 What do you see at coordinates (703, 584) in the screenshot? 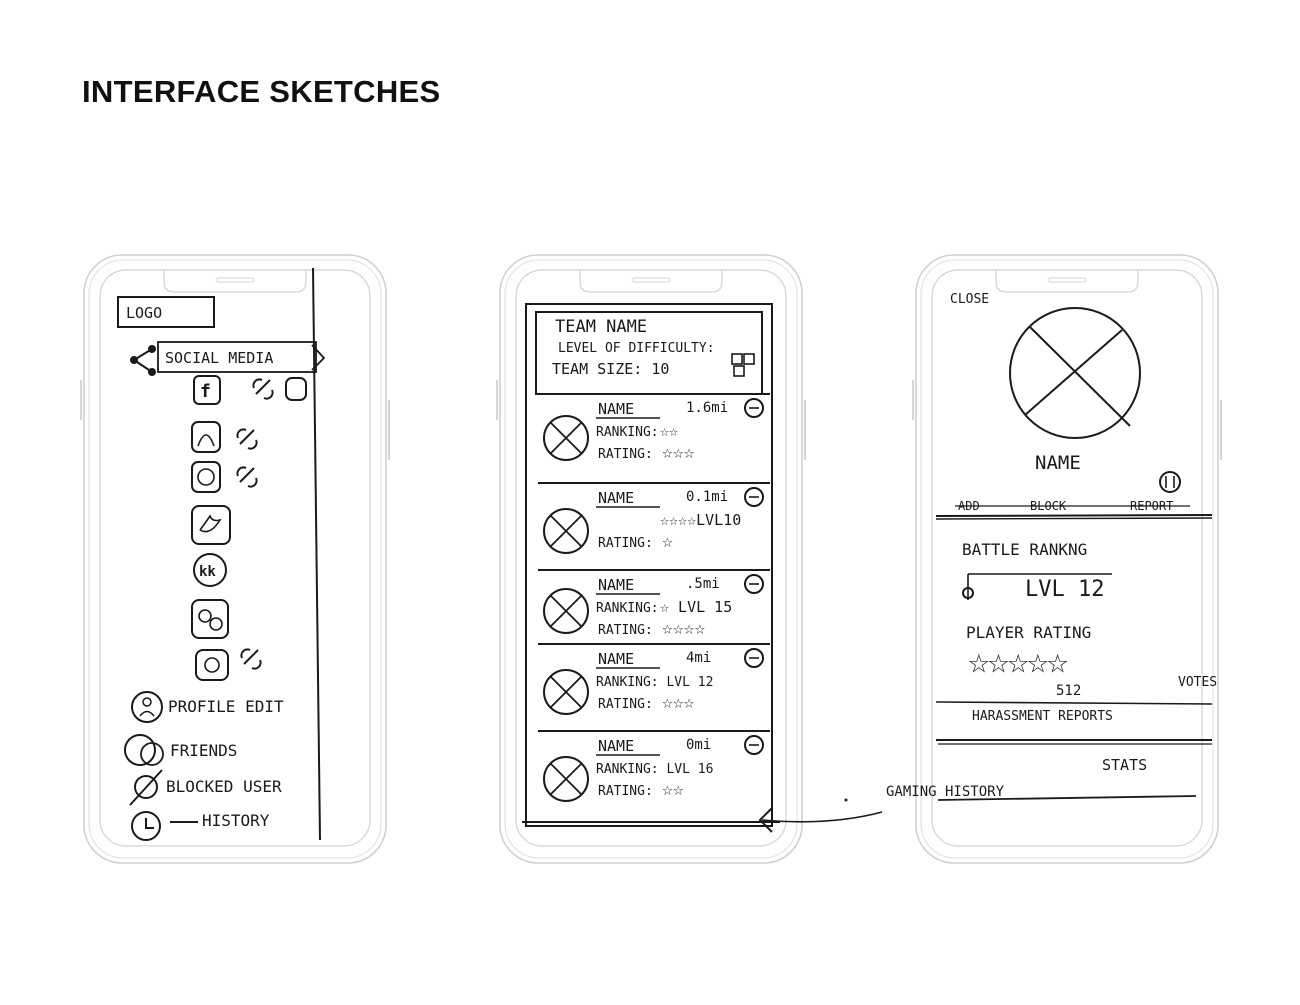
I see `player-distance: .5mi` at bounding box center [703, 584].